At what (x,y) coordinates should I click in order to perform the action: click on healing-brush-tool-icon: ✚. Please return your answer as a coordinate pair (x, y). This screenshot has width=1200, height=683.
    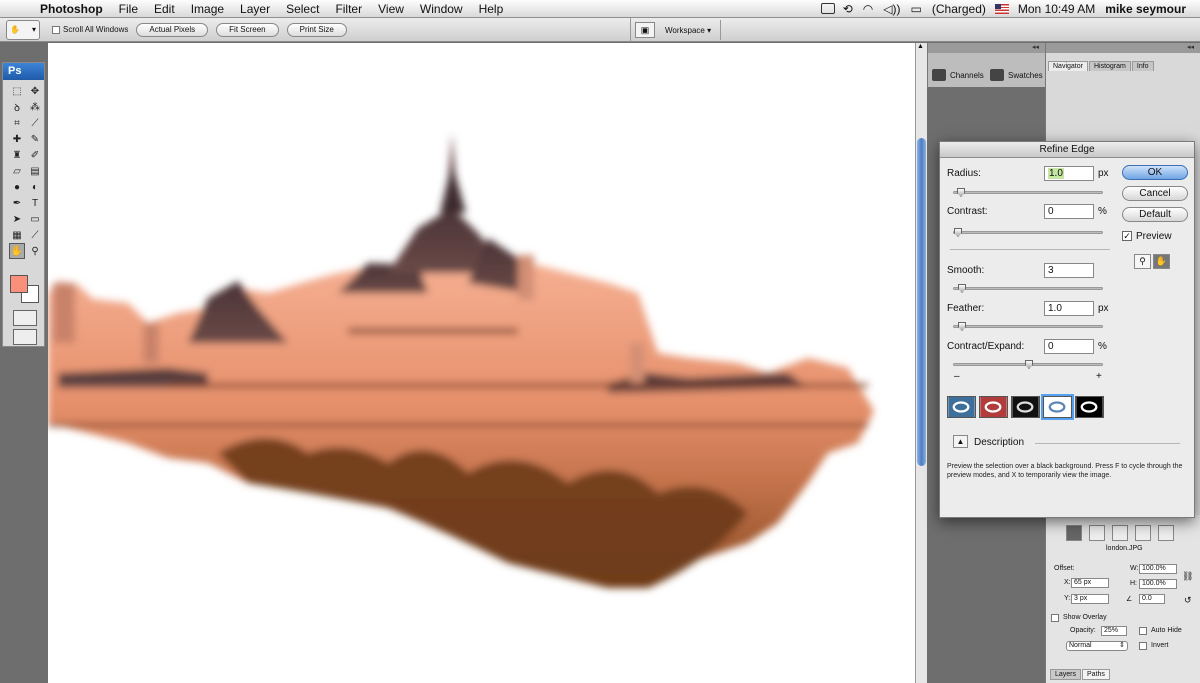
    Looking at the image, I should click on (17, 139).